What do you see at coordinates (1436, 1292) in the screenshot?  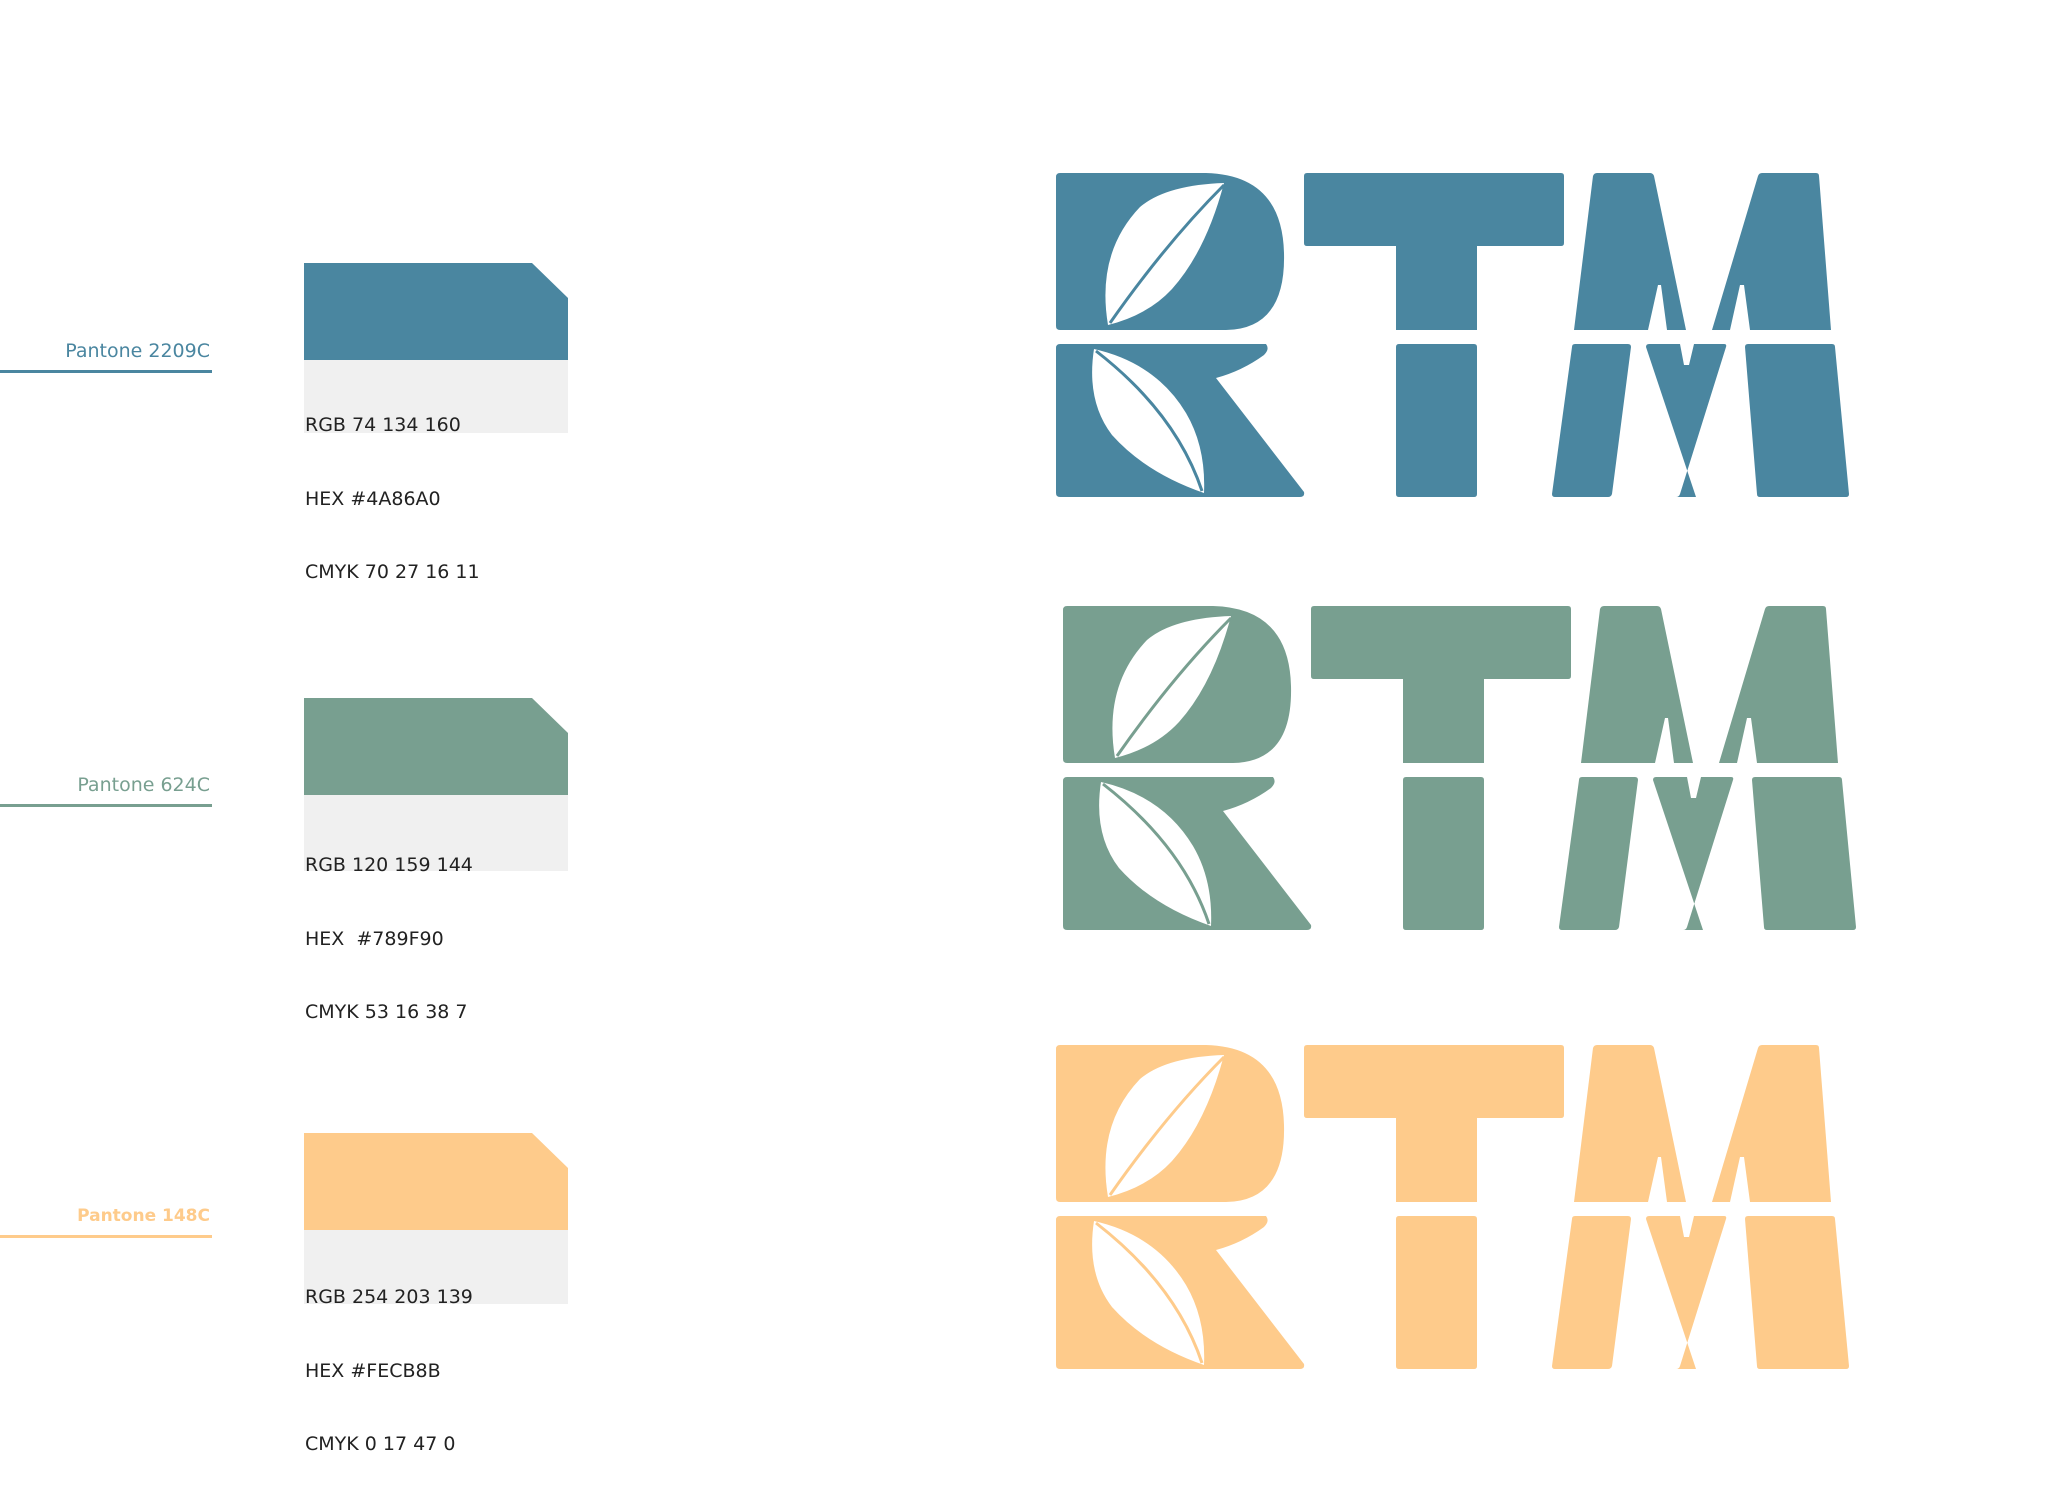 I see `logo-letter-t-stem` at bounding box center [1436, 1292].